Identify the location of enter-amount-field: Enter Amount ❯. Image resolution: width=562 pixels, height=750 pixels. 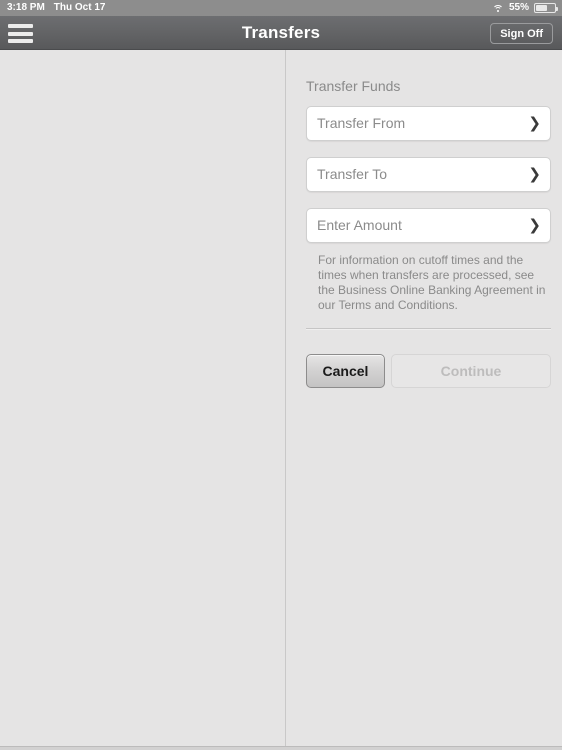
(428, 225).